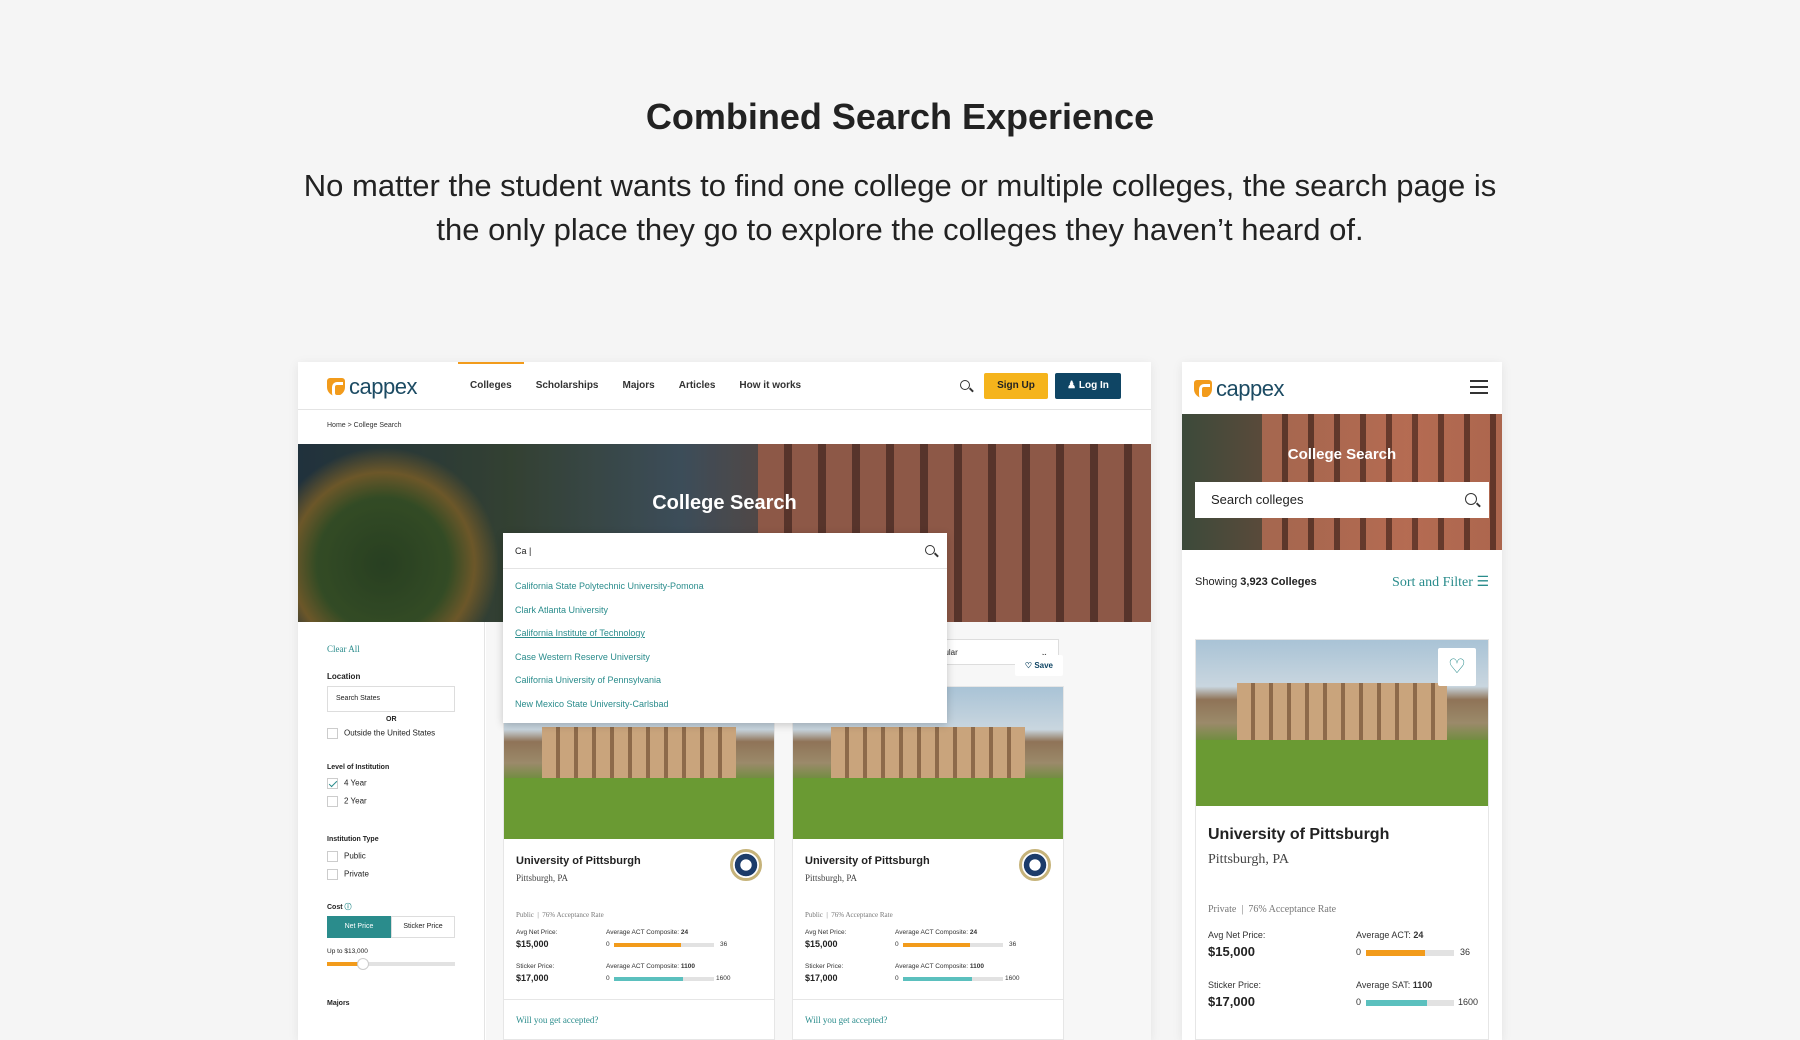 The image size is (1800, 1040). I want to click on four-year-checkbox: 4 Year, so click(347, 783).